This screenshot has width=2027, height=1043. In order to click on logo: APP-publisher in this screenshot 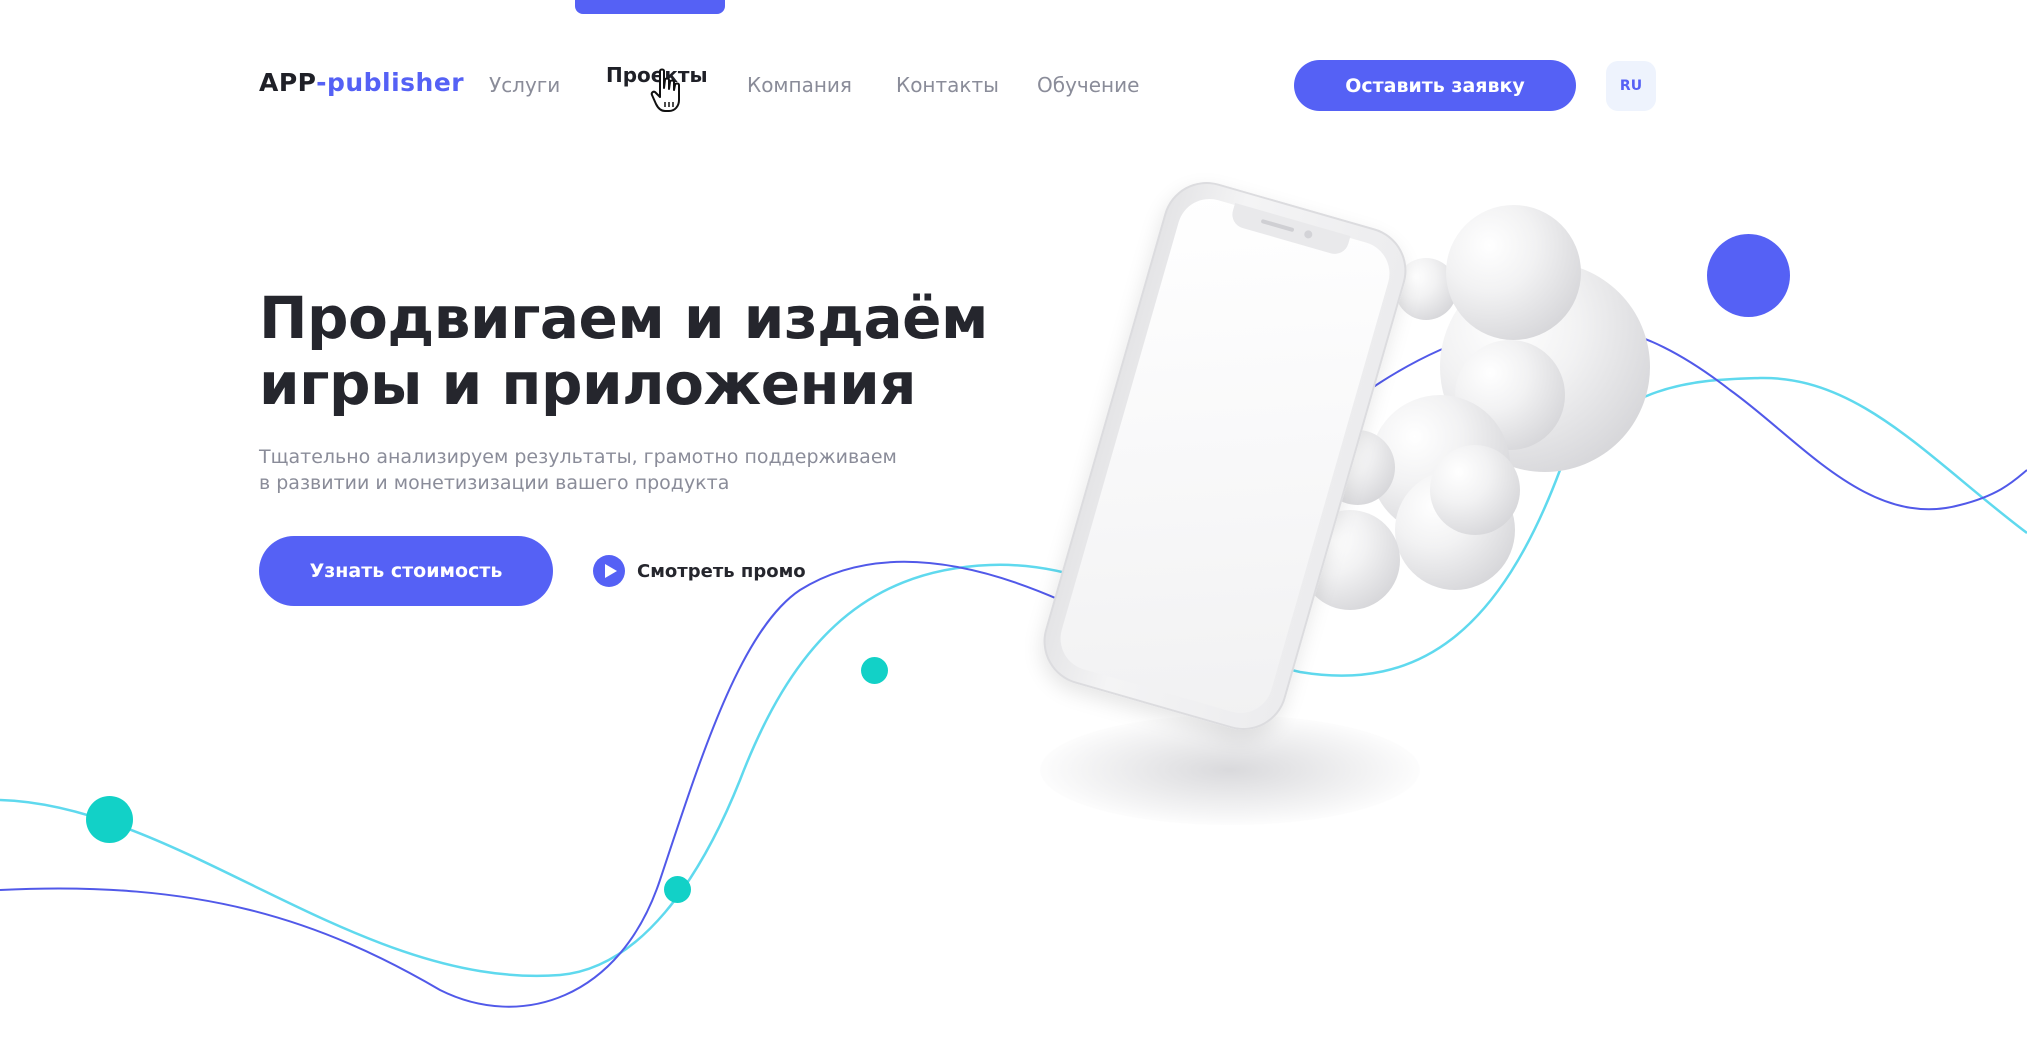, I will do `click(361, 82)`.